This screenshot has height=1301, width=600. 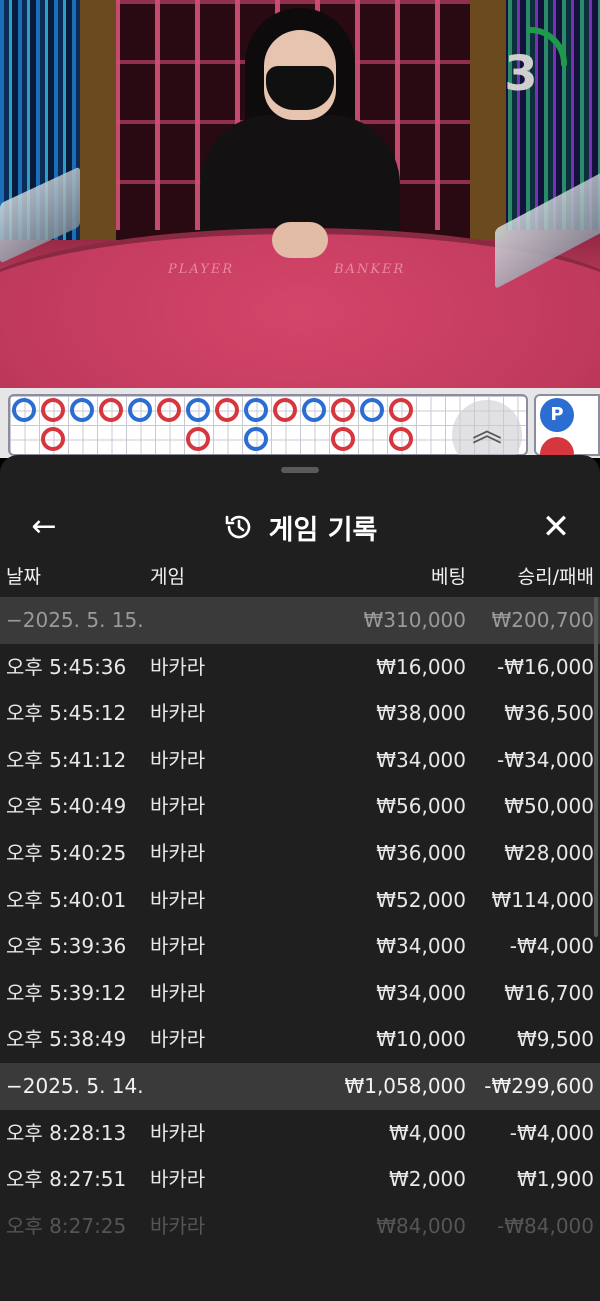 I want to click on row-date: 오후 8:27:25, so click(x=66, y=1225).